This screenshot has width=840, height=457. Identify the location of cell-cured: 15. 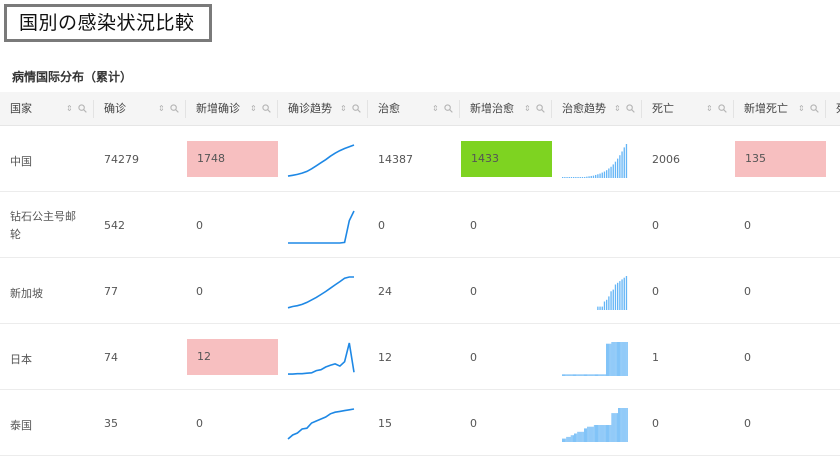
(414, 423).